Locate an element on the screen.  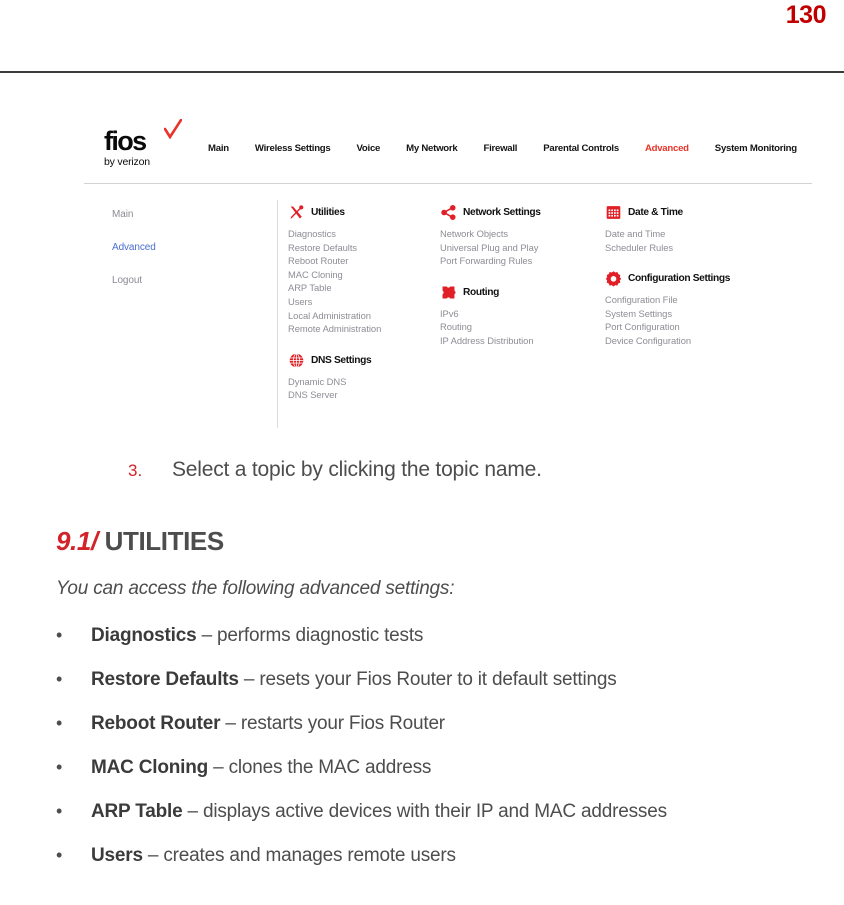
red-checkmark-icon is located at coordinates (173, 129).